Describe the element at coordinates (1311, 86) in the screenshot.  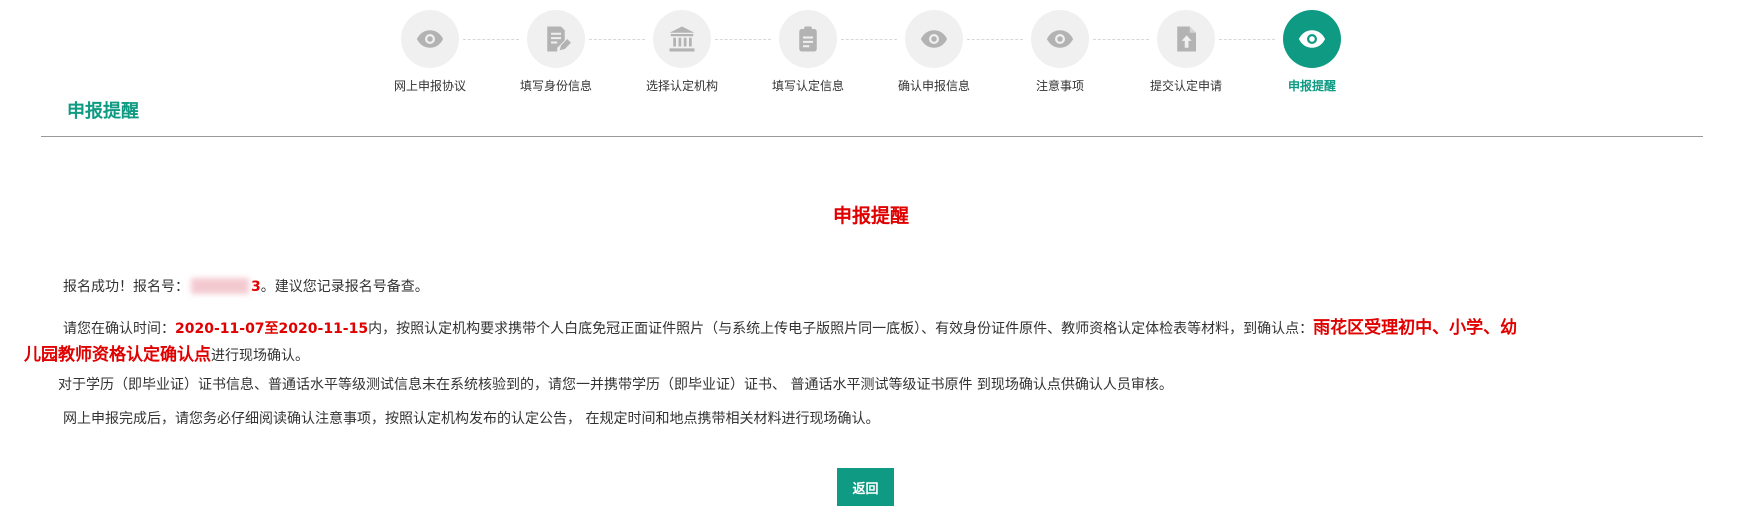
I see `step-label: 申报提醒` at that location.